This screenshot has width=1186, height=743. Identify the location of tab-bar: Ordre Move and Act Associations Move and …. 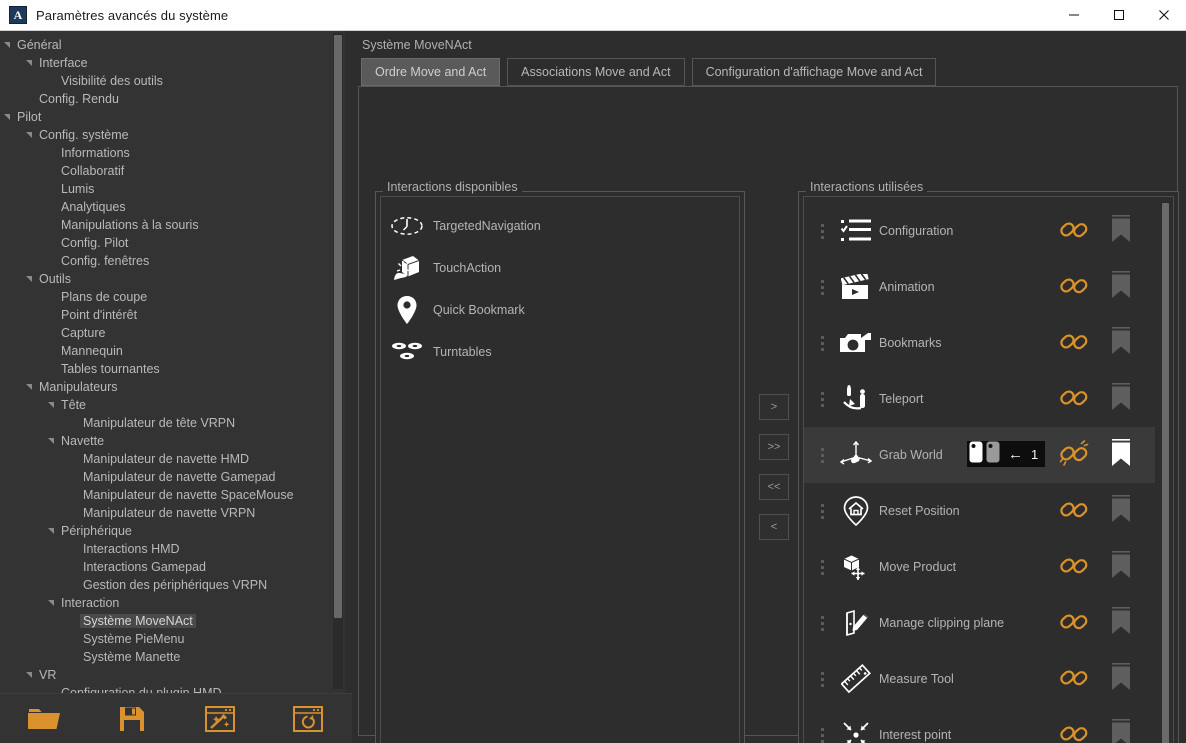
(649, 72).